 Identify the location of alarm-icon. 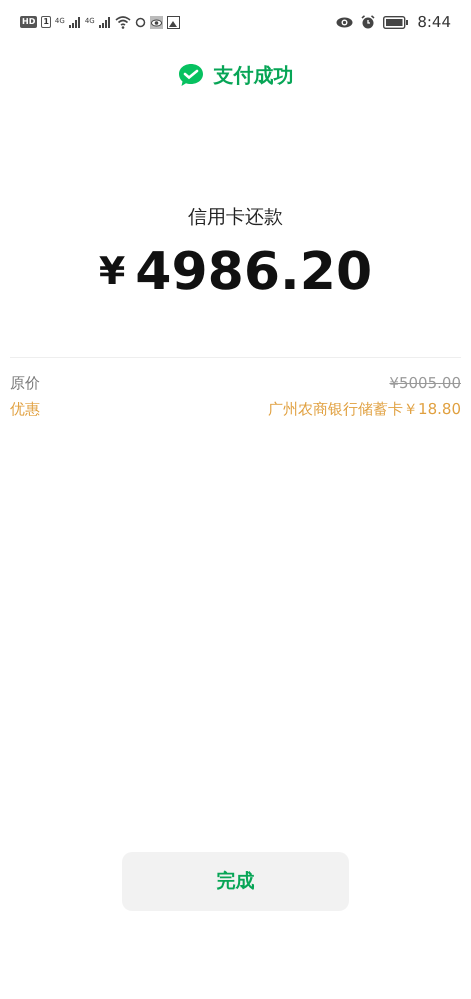
(368, 22).